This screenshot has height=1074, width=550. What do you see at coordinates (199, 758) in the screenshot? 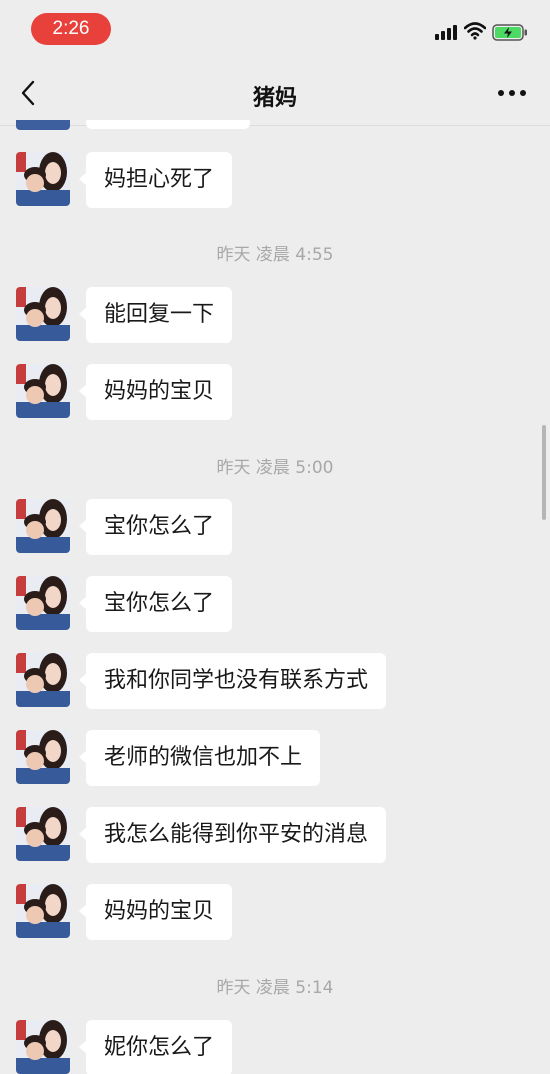
I see `message-bubble: 老师的微信也加不上` at bounding box center [199, 758].